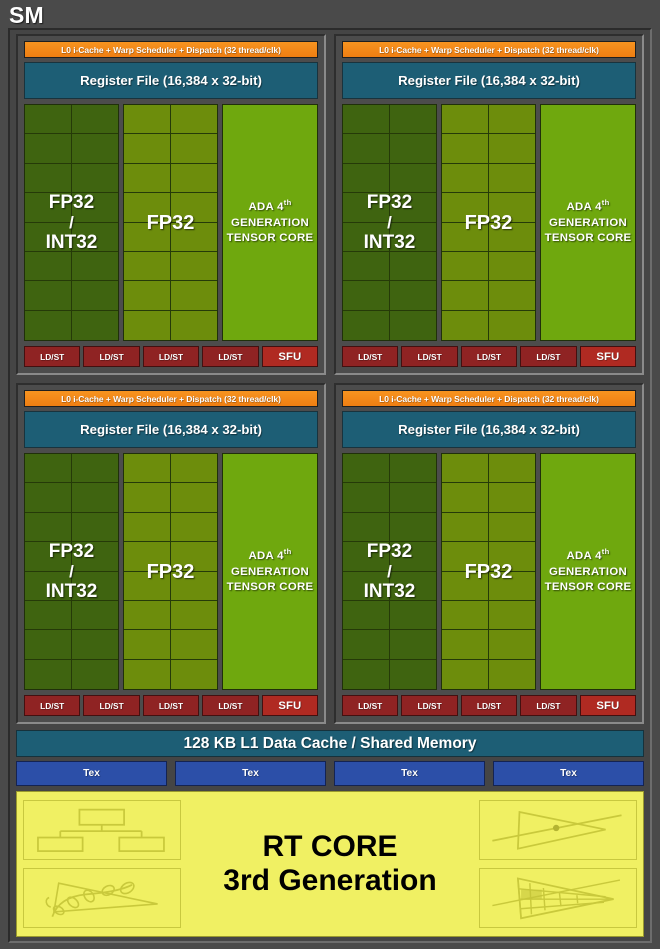 This screenshot has width=660, height=949. Describe the element at coordinates (26, 15) in the screenshot. I see `page-title: SM` at that location.